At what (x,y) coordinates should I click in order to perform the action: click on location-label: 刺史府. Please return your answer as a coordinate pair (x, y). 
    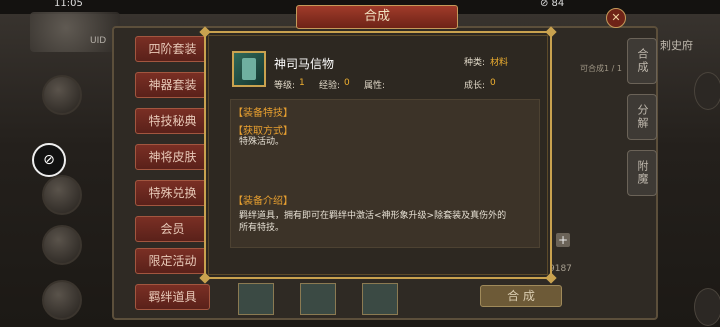
    Looking at the image, I should click on (676, 45).